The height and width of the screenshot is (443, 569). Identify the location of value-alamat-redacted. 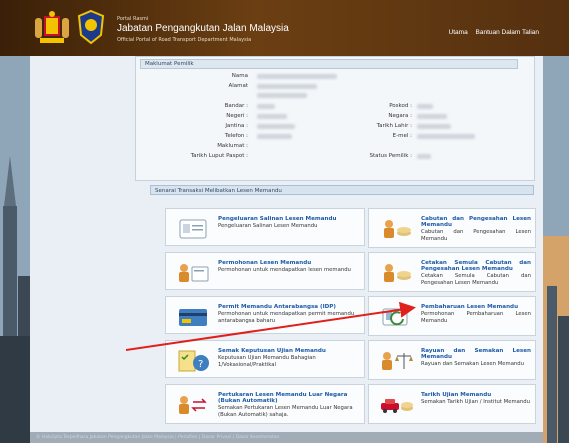
(287, 86).